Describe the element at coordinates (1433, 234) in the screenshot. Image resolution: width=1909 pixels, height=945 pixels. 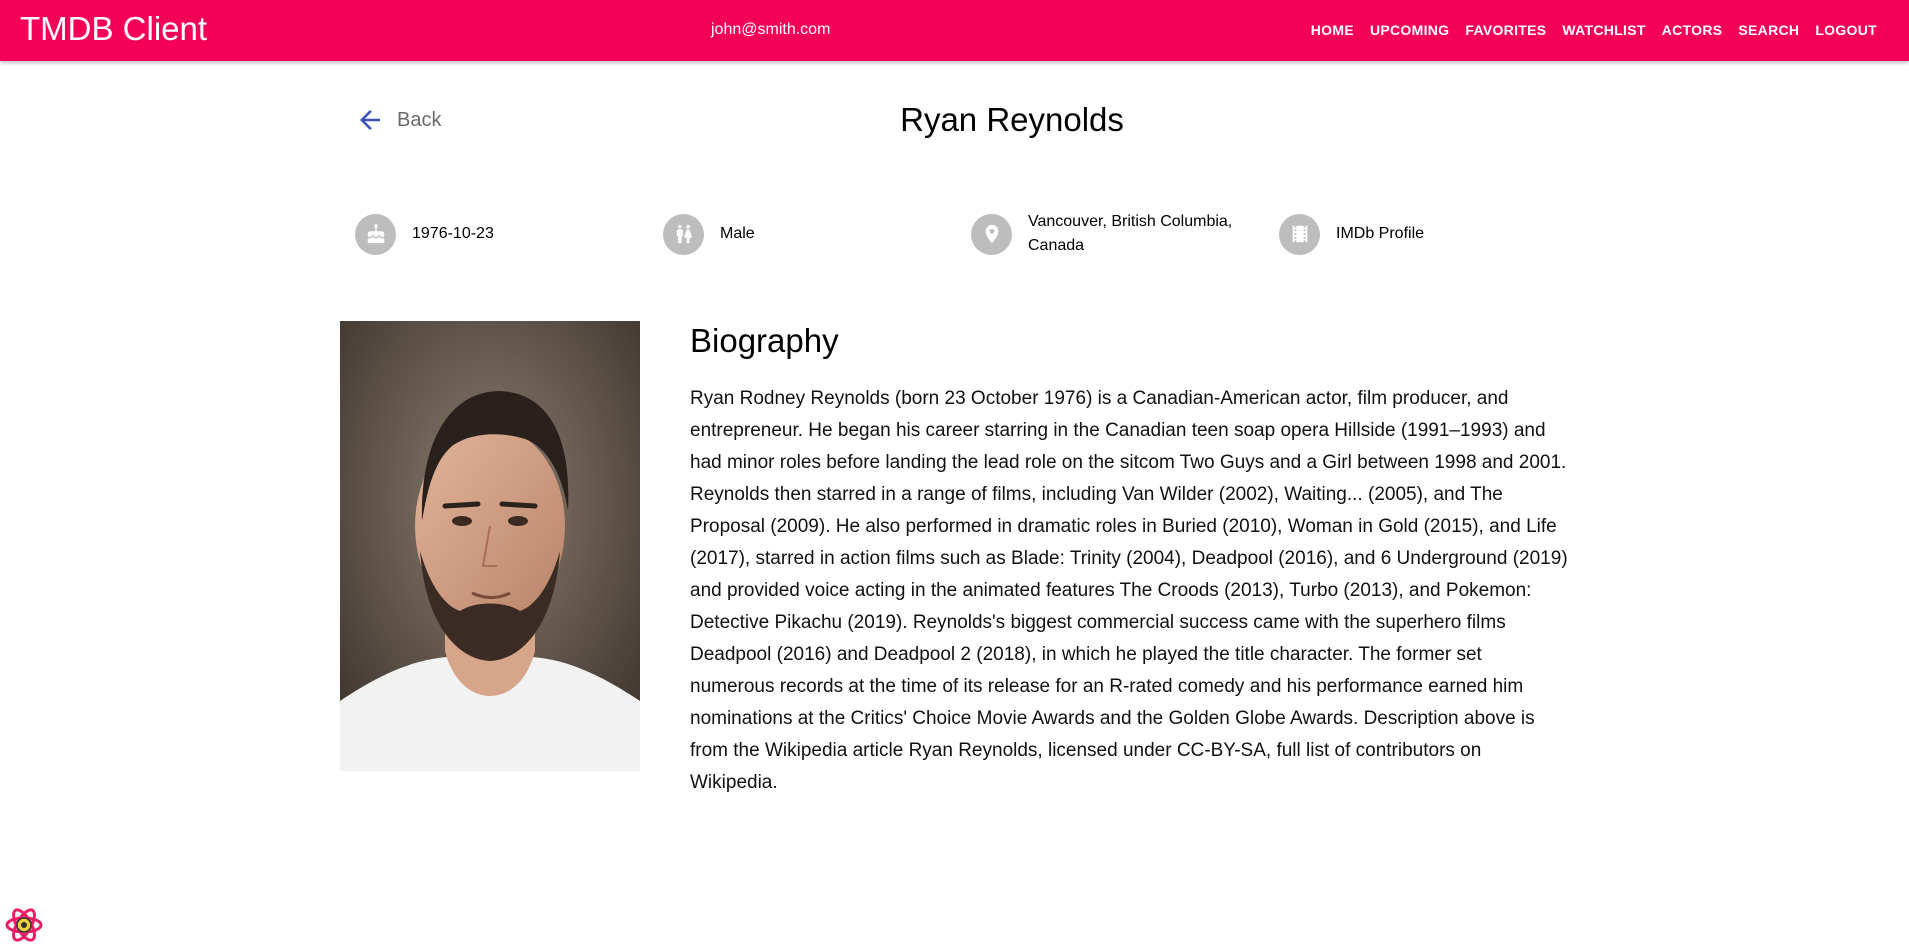
I see `imdb-profile-link: IMDb Profile` at that location.